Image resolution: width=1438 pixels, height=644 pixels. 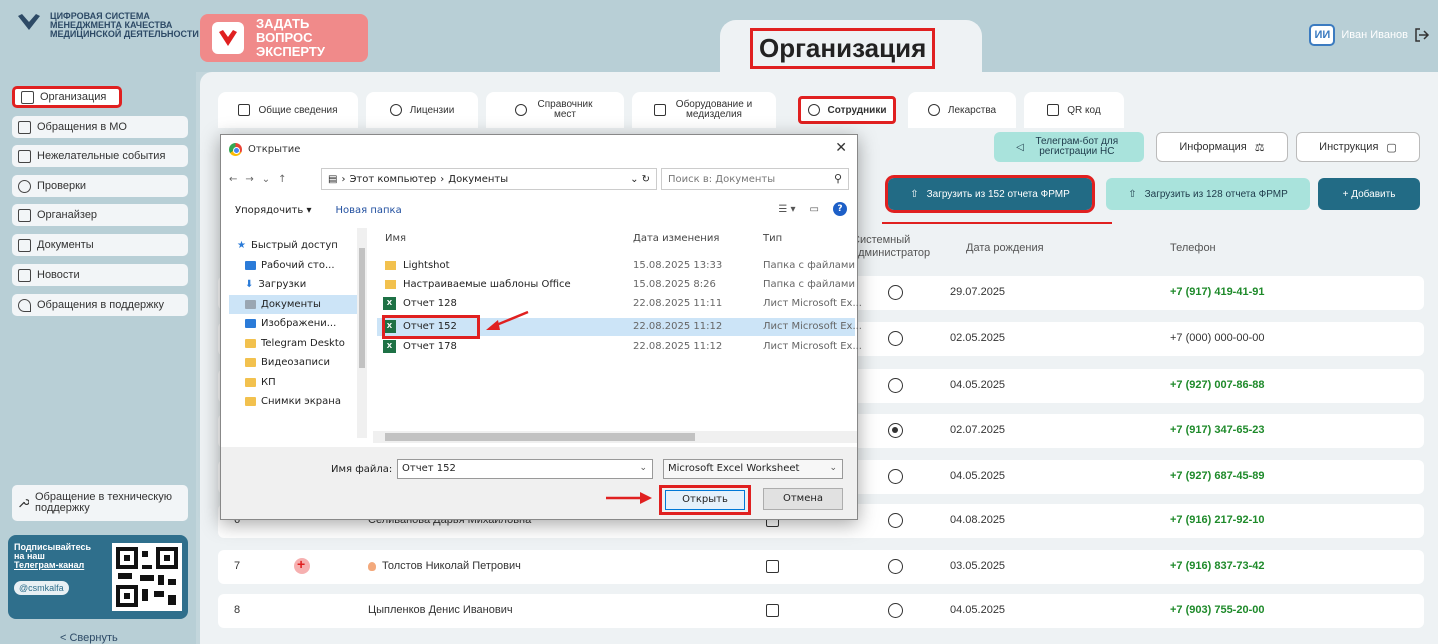 What do you see at coordinates (813, 110) in the screenshot?
I see `users-icon` at bounding box center [813, 110].